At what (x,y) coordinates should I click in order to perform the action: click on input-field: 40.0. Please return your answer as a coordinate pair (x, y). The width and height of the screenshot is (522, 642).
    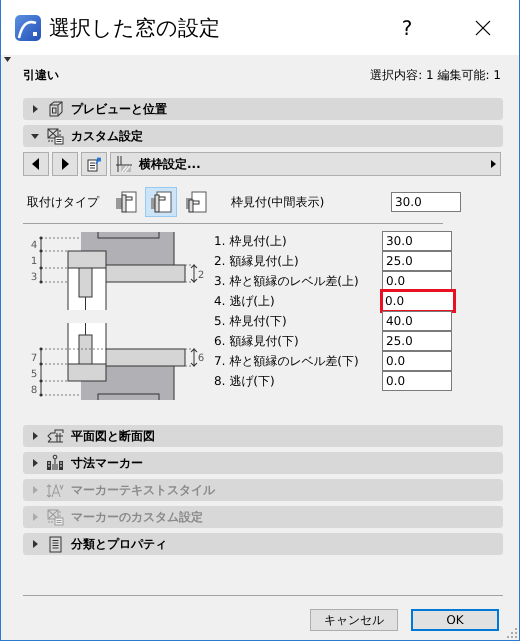
    Looking at the image, I should click on (417, 321).